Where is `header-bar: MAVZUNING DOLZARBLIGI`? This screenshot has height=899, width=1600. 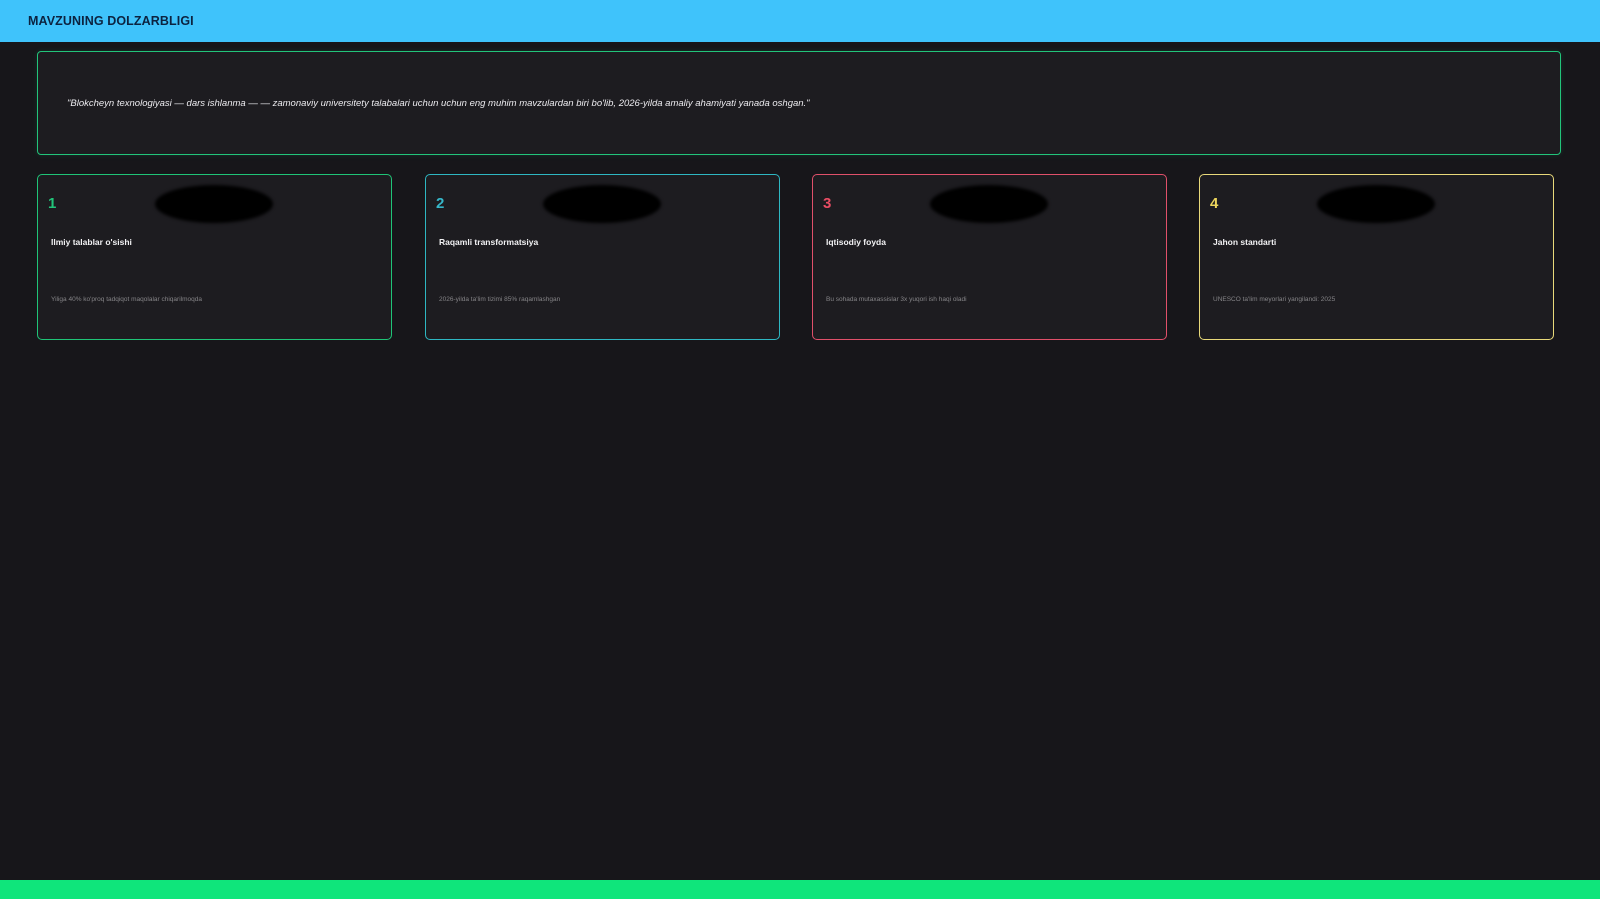
header-bar: MAVZUNING DOLZARBLIGI is located at coordinates (800, 21).